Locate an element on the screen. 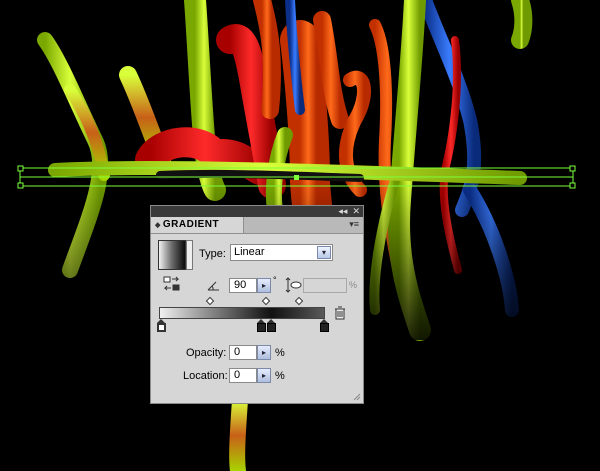 Image resolution: width=600 pixels, height=471 pixels. aspect-ratio-input is located at coordinates (325, 285).